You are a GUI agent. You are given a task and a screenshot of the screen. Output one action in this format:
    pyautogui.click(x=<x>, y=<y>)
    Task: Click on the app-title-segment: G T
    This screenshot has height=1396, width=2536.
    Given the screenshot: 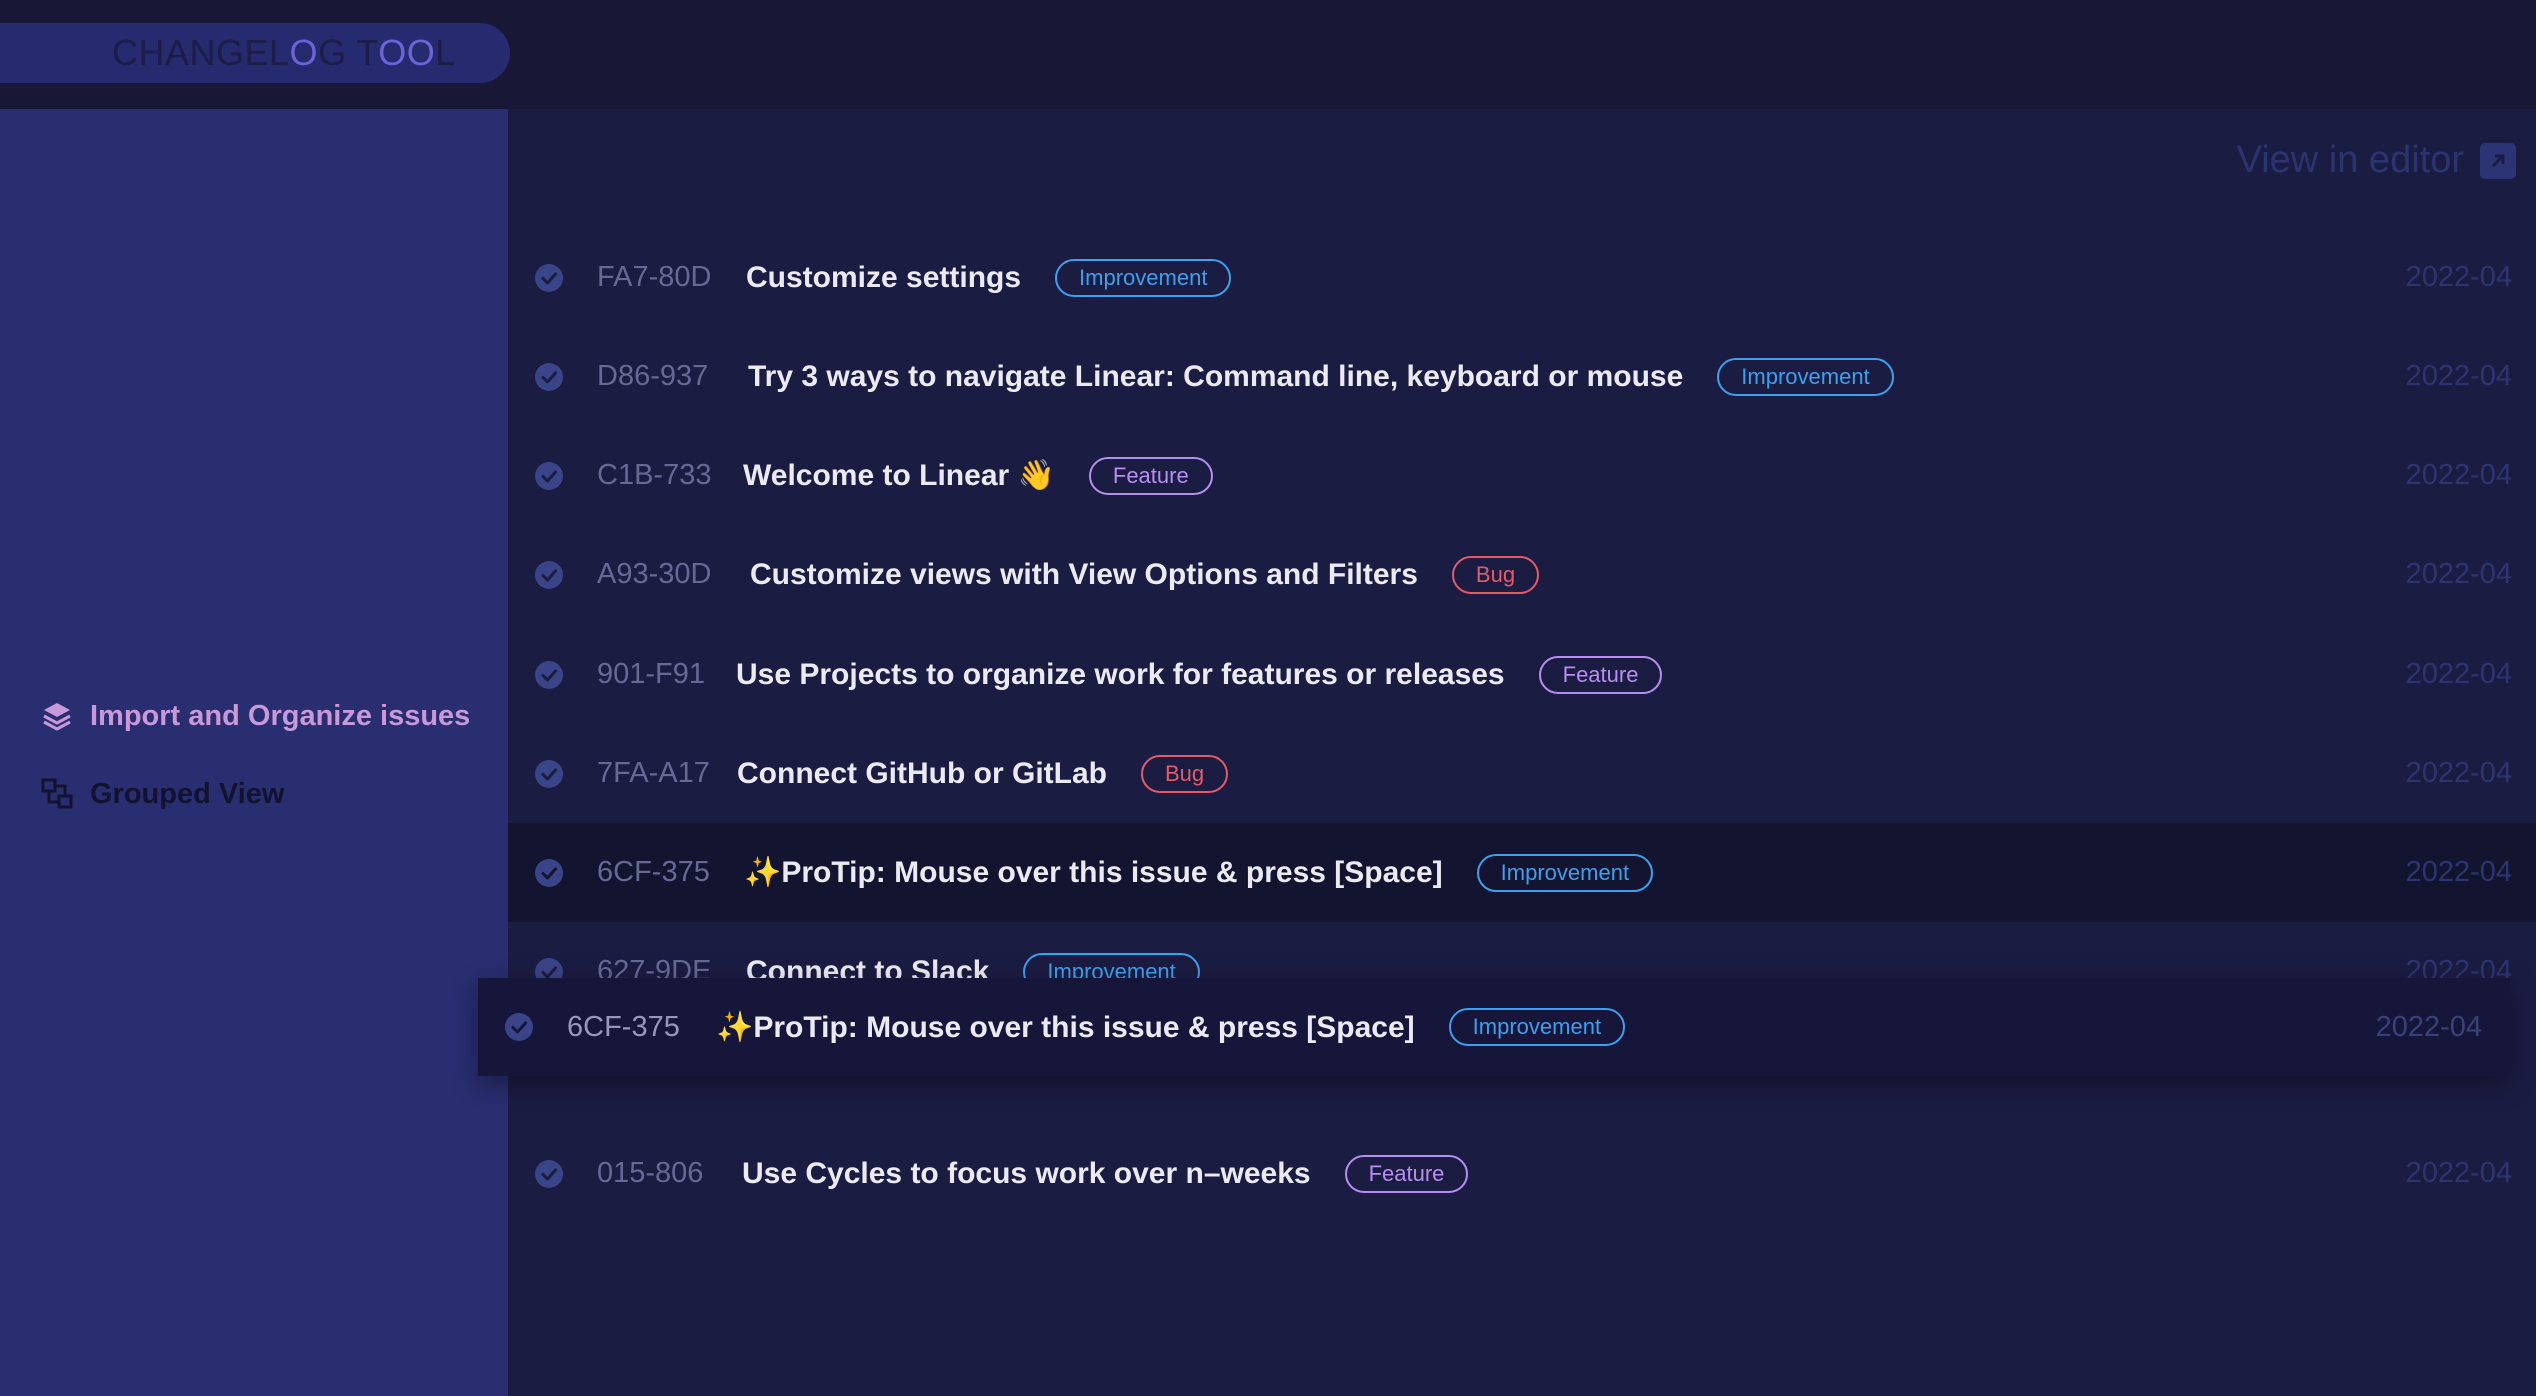 What is the action you would take?
    pyautogui.click(x=348, y=52)
    